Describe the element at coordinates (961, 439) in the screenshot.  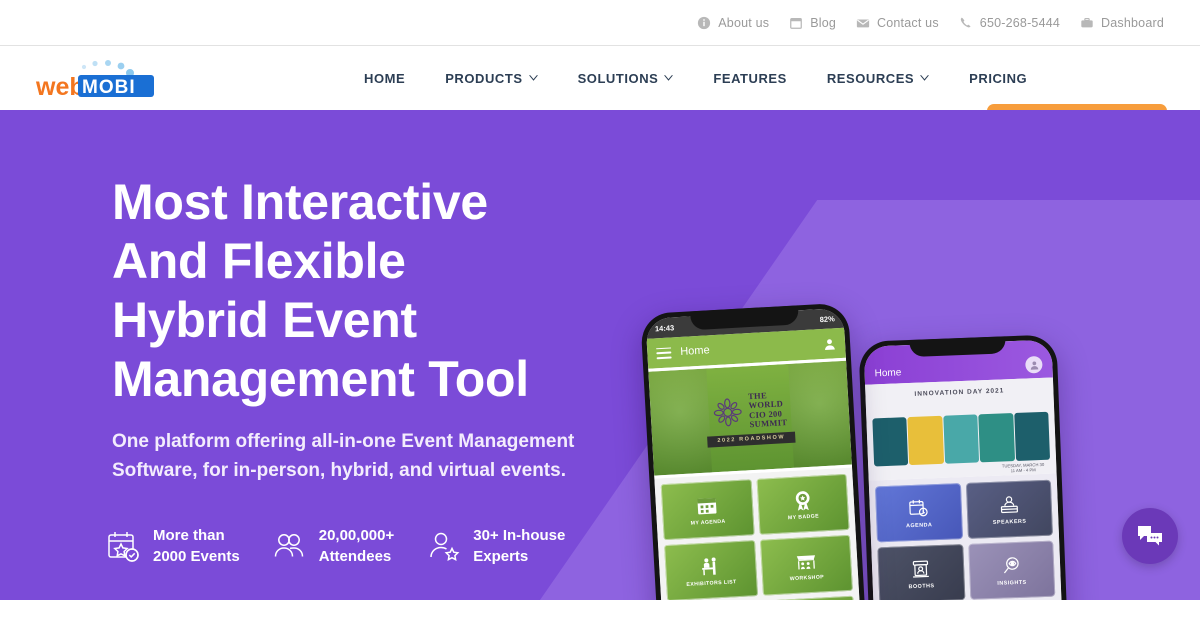
I see `puzzle-illustration-icon` at that location.